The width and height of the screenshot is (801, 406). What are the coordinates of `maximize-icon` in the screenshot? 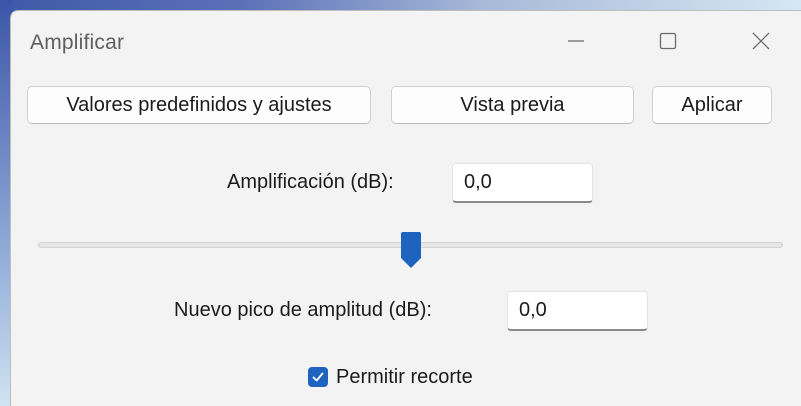 It's located at (668, 41).